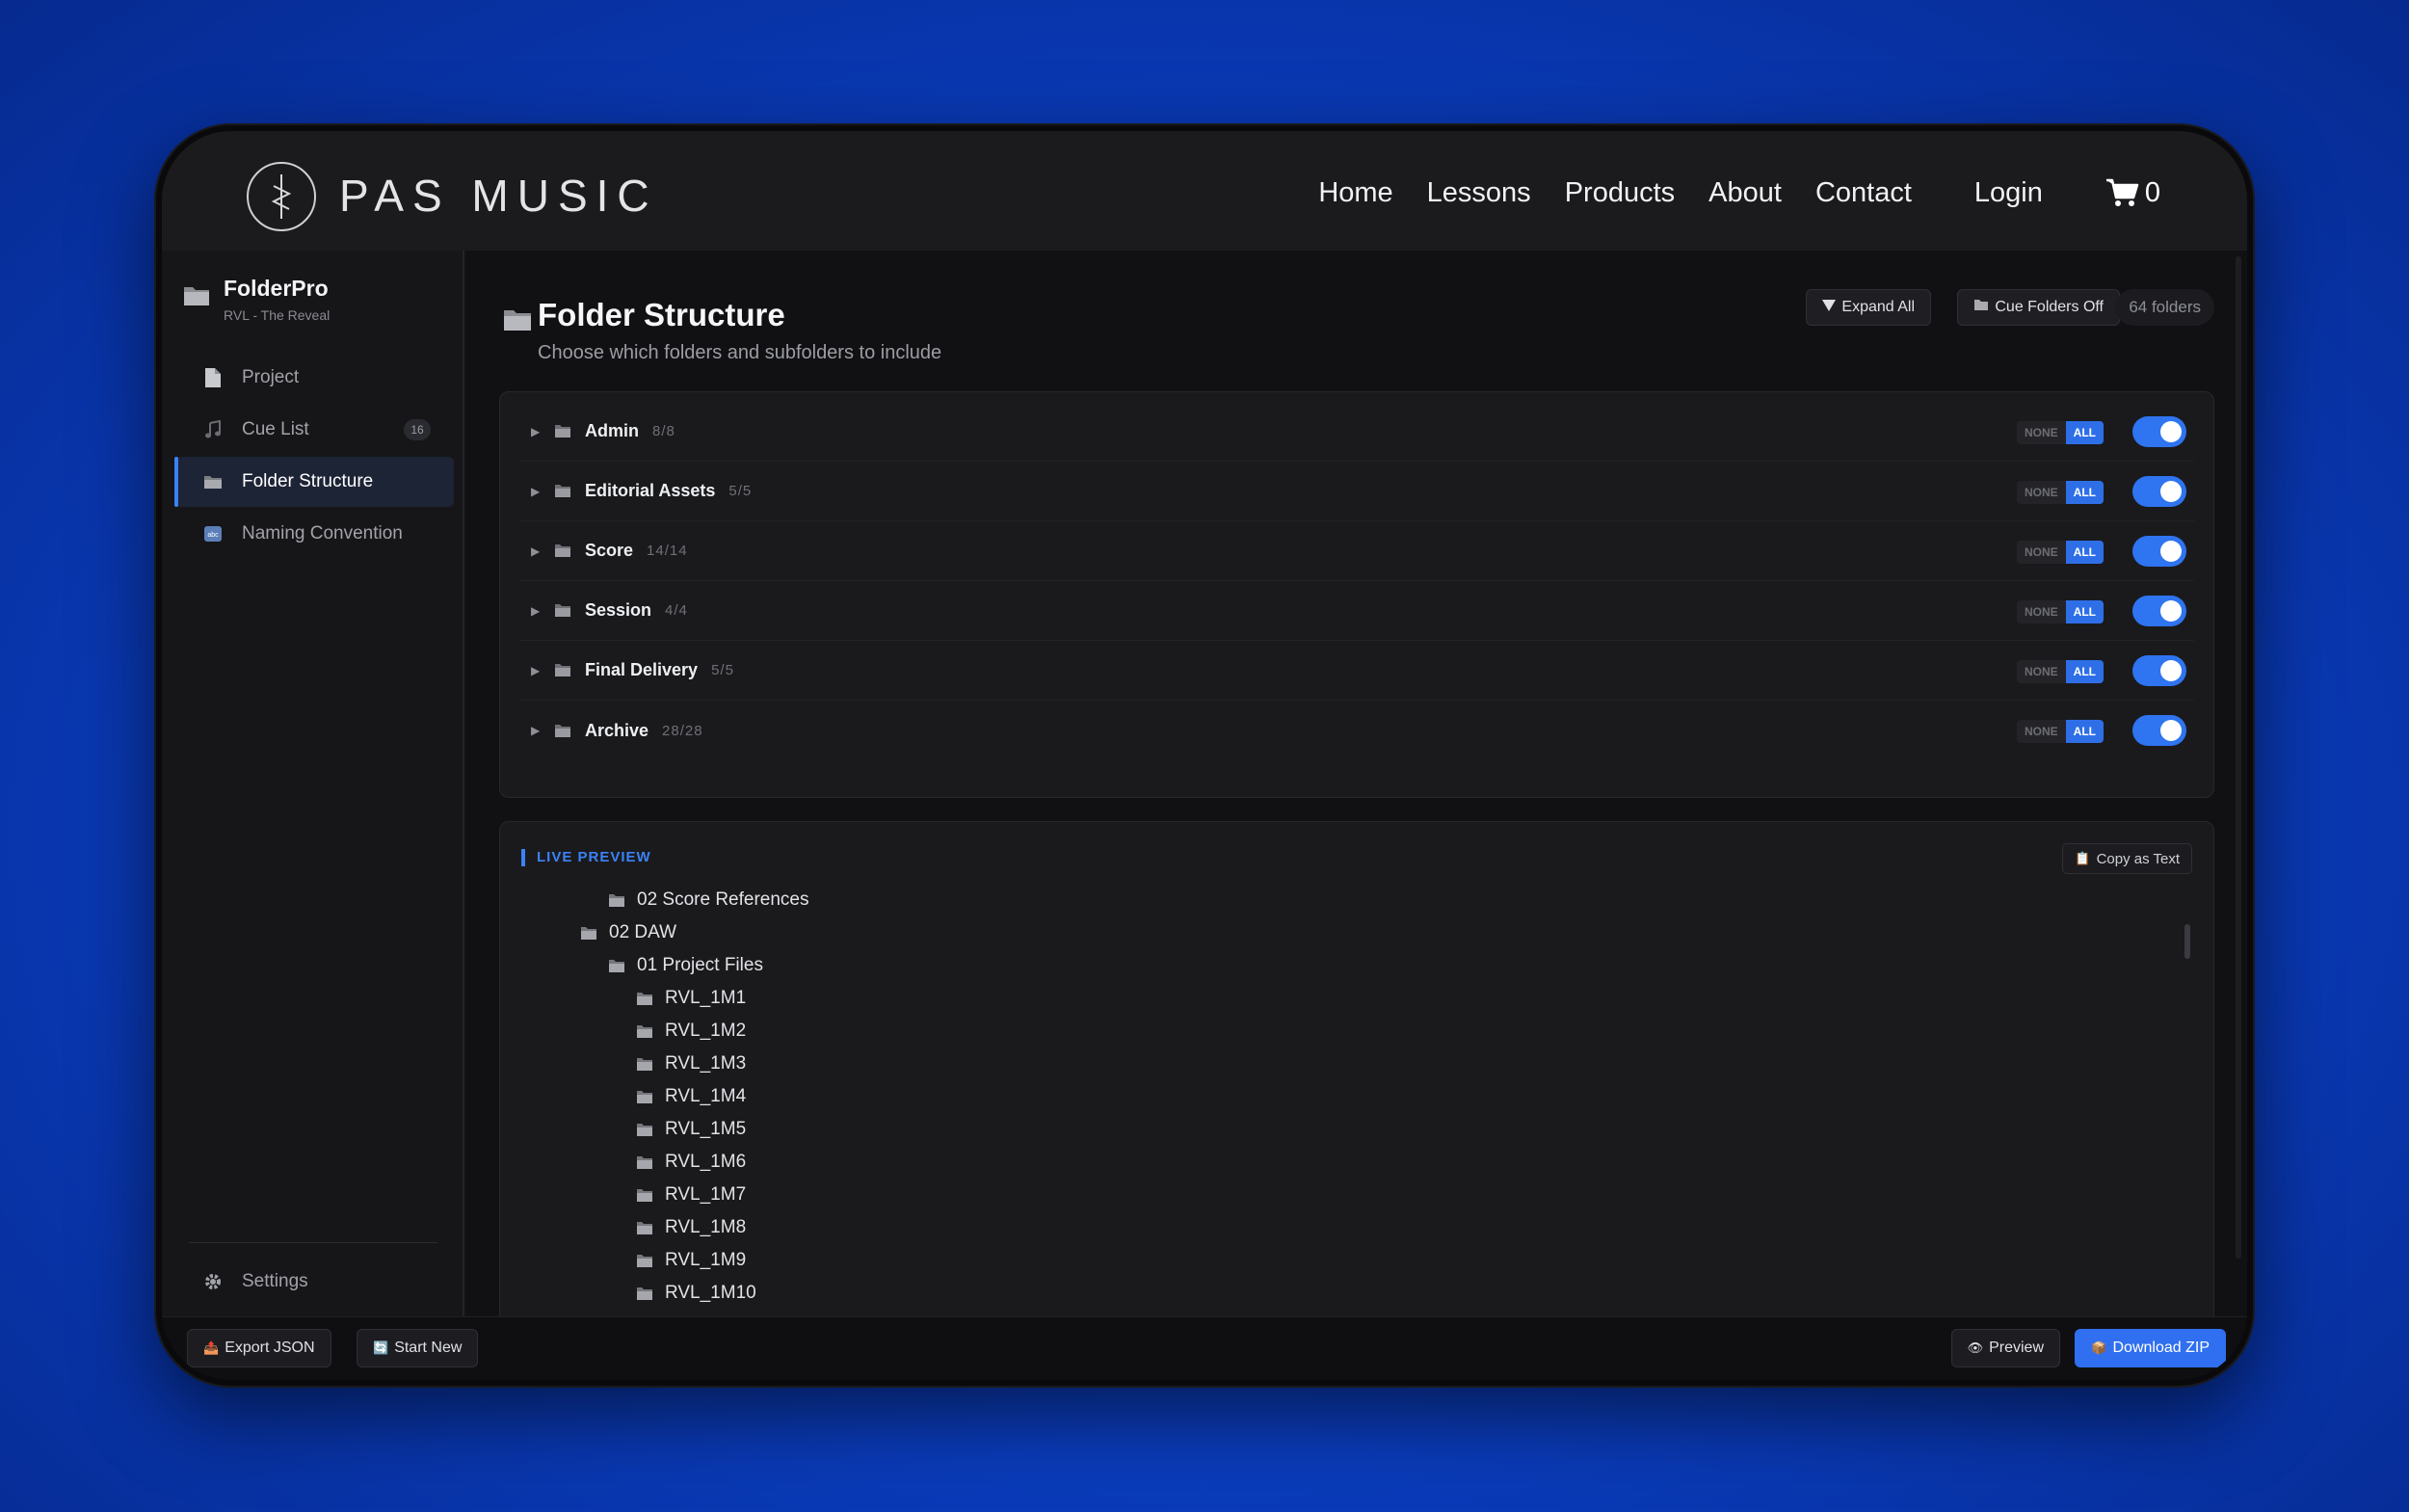  What do you see at coordinates (691, 1227) in the screenshot?
I see `tree-folder-item: RVL_1M8` at bounding box center [691, 1227].